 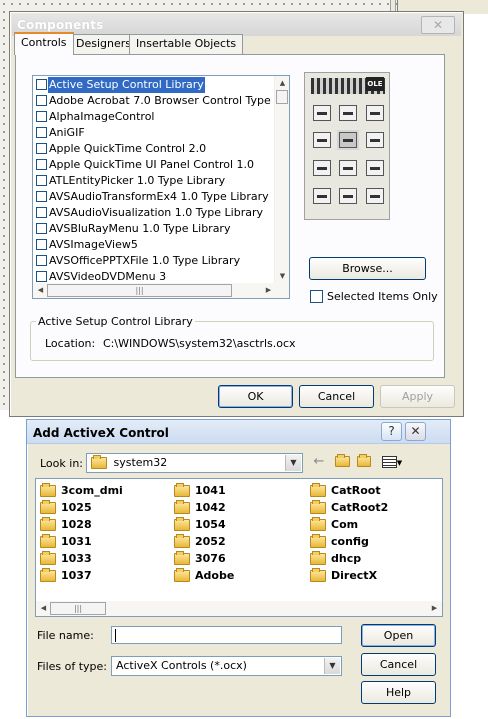 What do you see at coordinates (255, 396) in the screenshot?
I see `ok-button: OK` at bounding box center [255, 396].